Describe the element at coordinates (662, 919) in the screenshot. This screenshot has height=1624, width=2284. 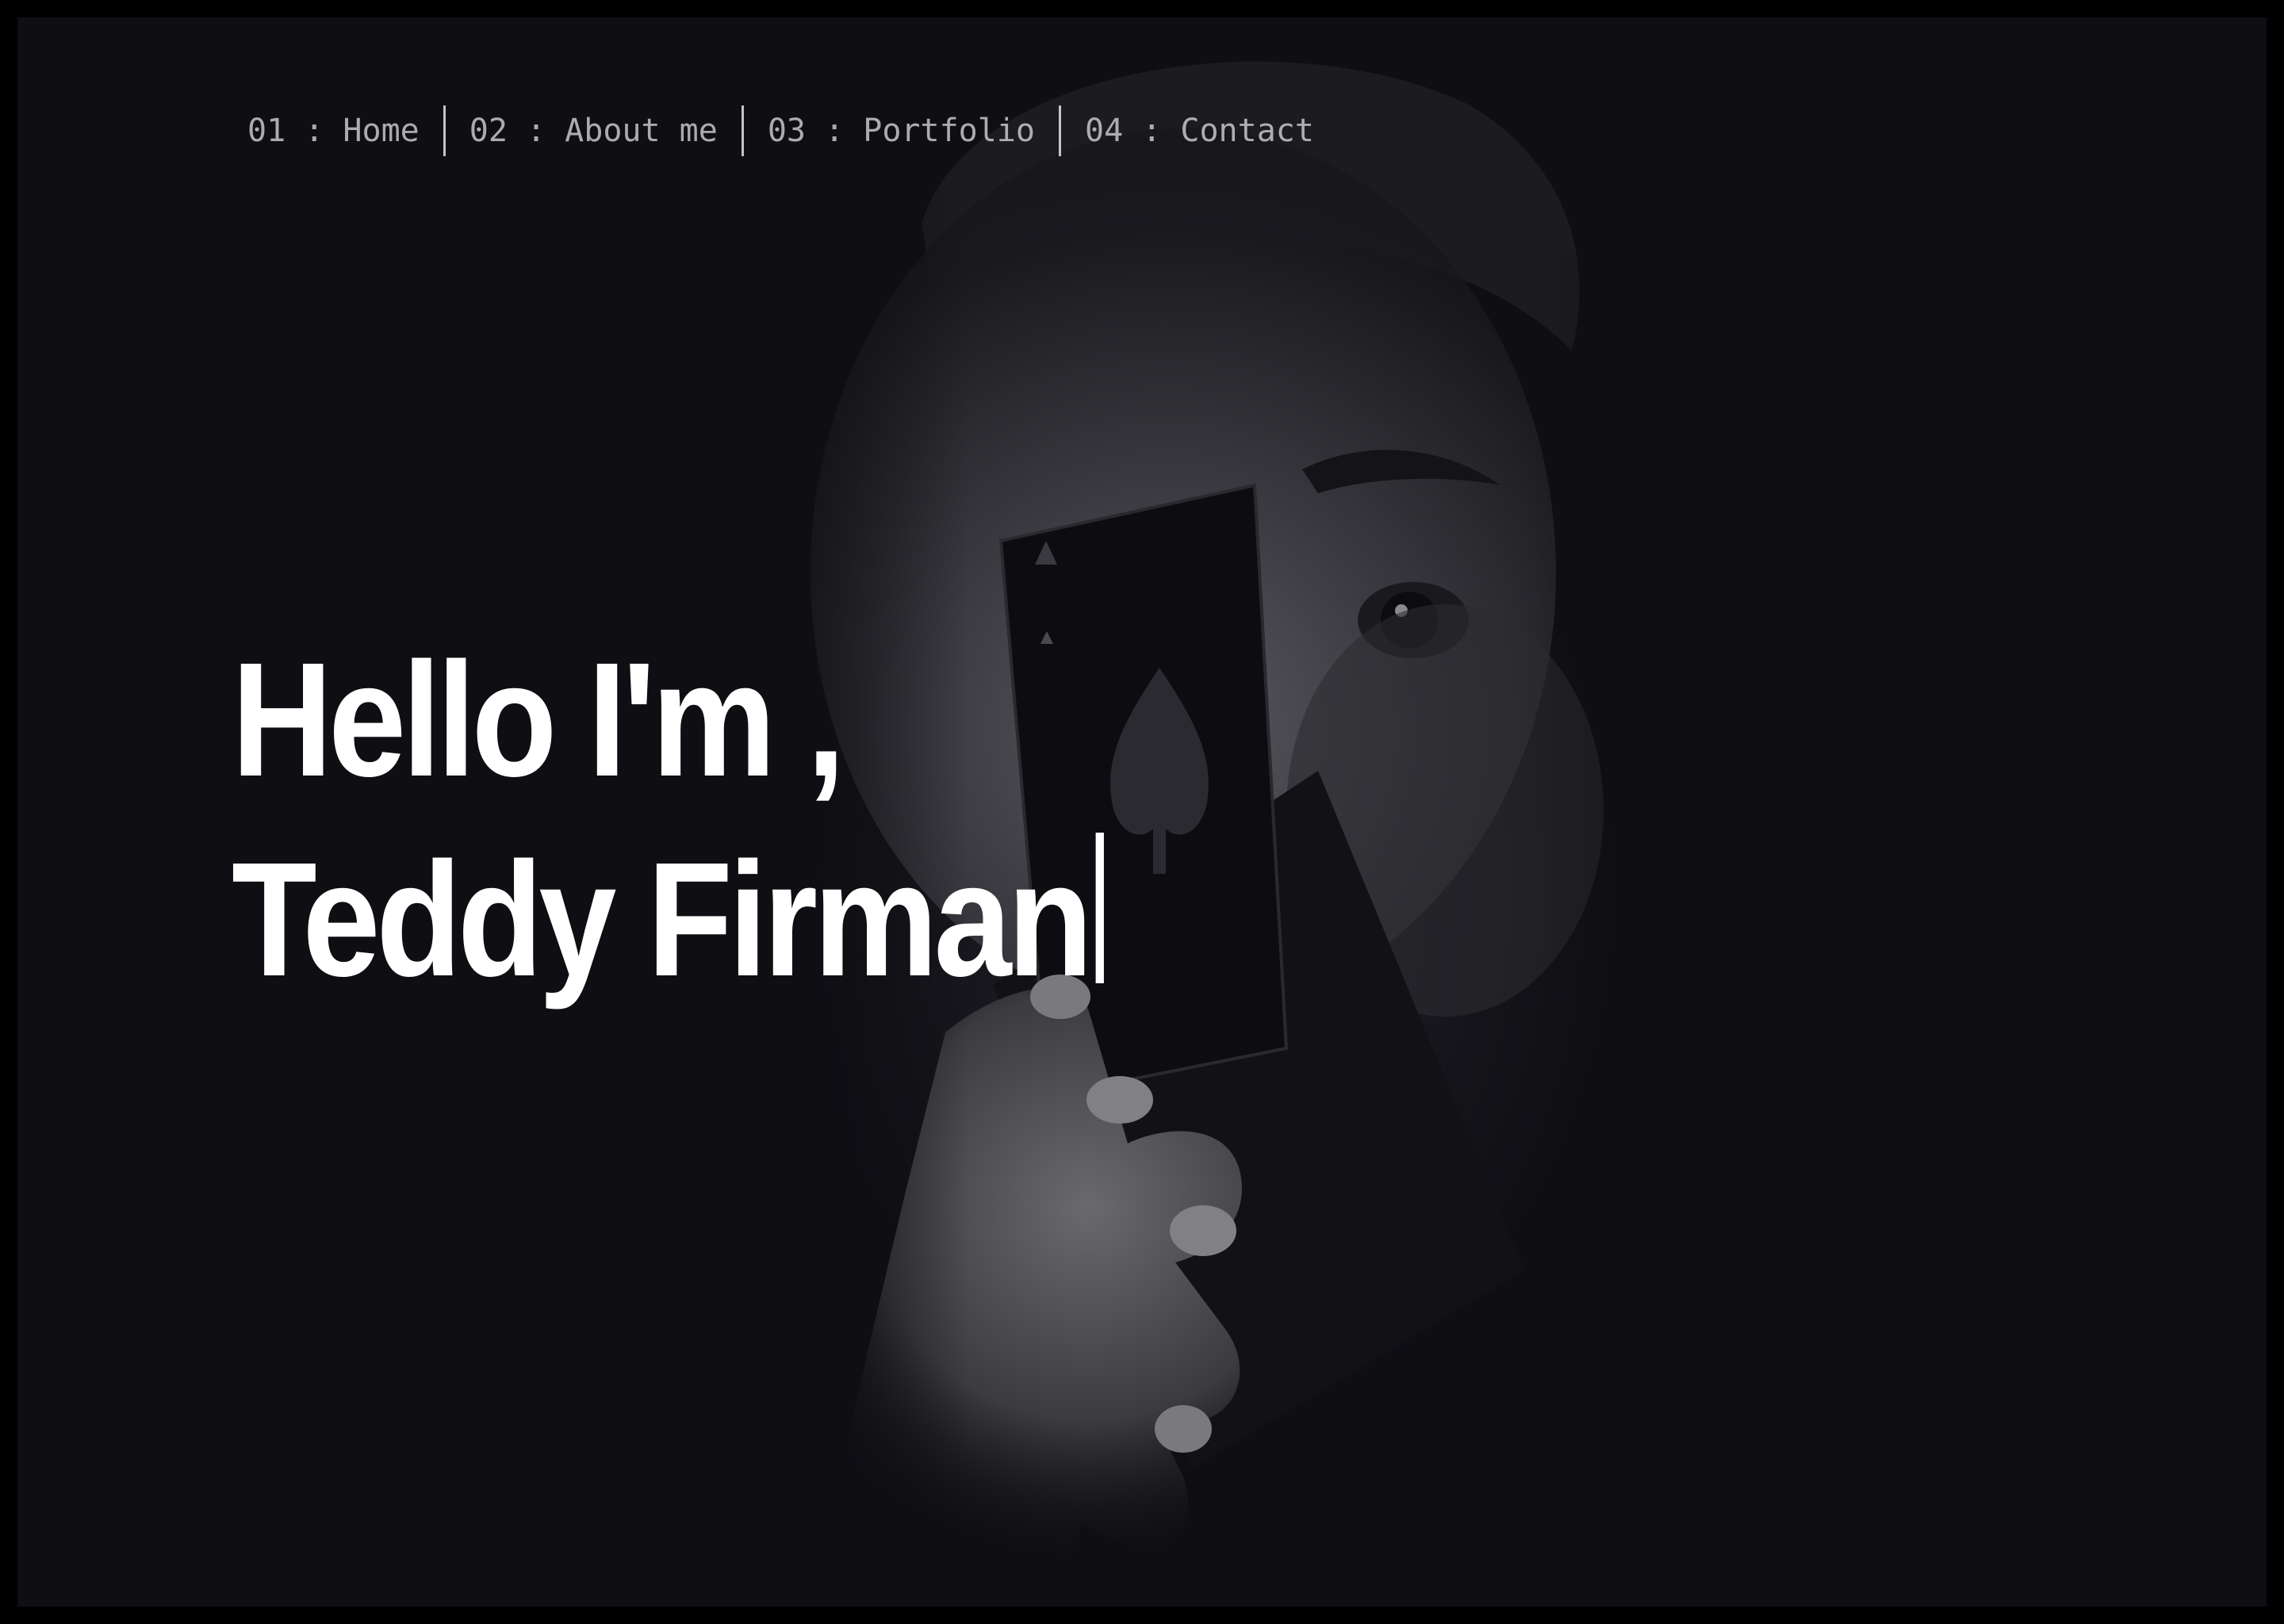
I see `hero-name: Teddy Firman` at that location.